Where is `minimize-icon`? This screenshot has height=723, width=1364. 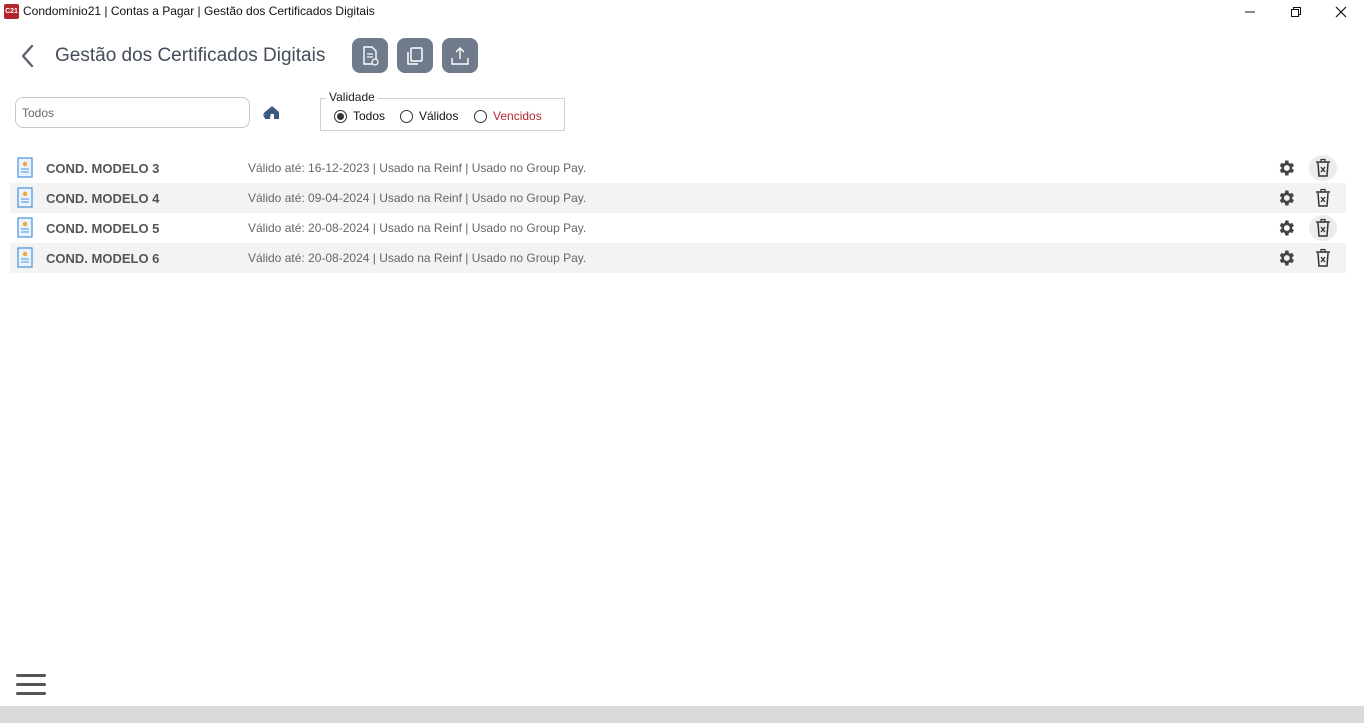 minimize-icon is located at coordinates (1250, 12).